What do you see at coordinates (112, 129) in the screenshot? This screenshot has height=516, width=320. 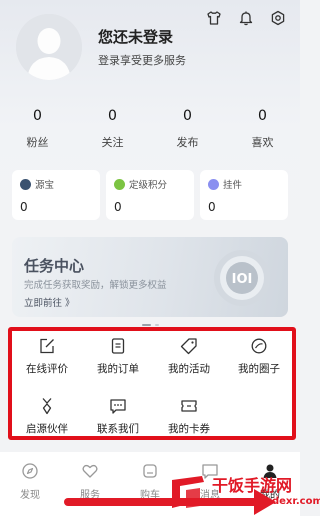 I see `stat-following: 0 关注` at bounding box center [112, 129].